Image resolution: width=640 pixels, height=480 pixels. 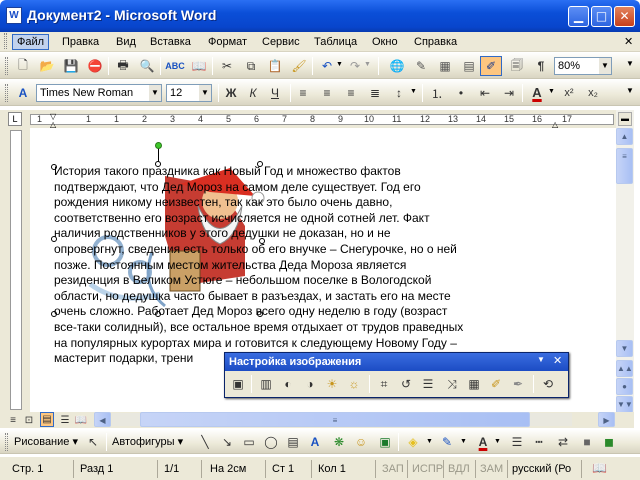 What do you see at coordinates (327, 66) in the screenshot?
I see `undo-icon: ↶` at bounding box center [327, 66].